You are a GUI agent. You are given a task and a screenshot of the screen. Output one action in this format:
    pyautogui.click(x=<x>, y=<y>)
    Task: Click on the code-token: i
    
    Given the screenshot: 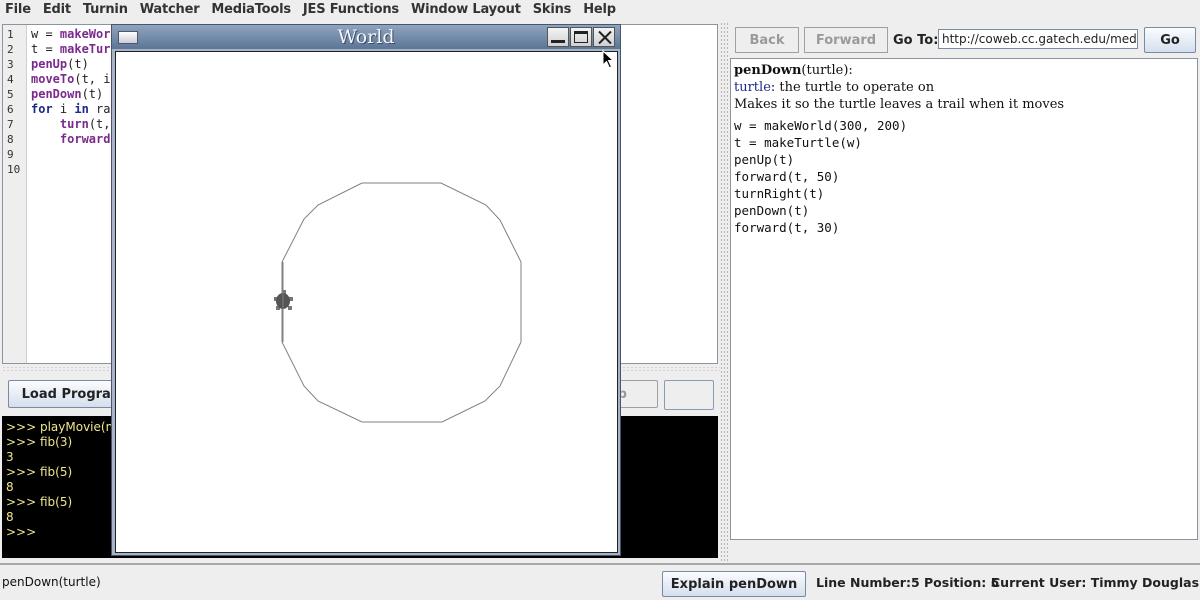 What is the action you would take?
    pyautogui.click(x=63, y=109)
    